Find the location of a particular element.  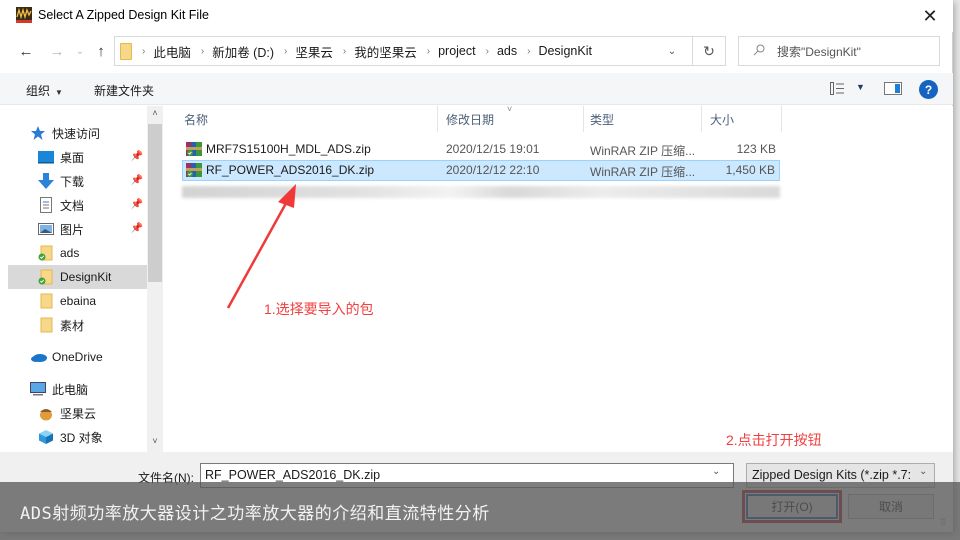

filter-dropdown-icon: ⌄ is located at coordinates (923, 471).